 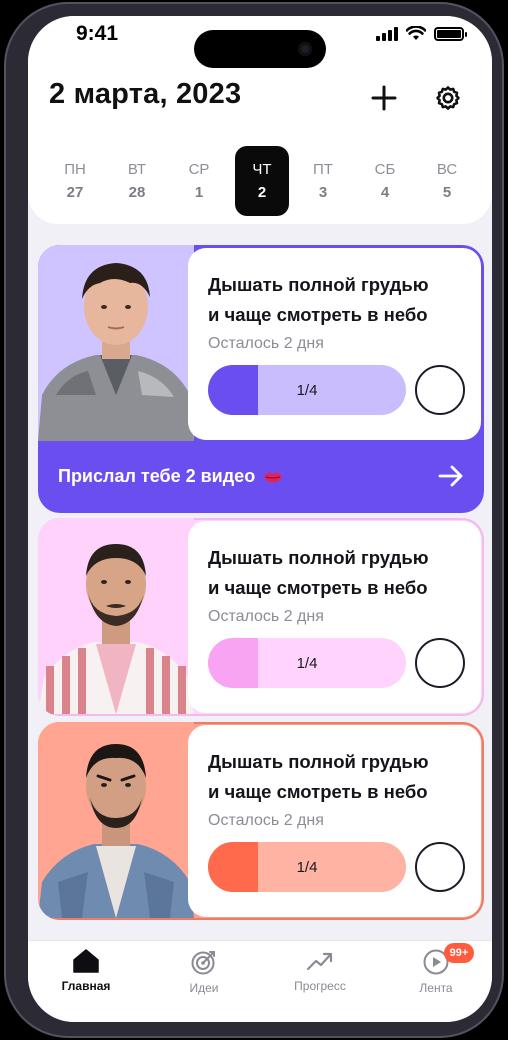 What do you see at coordinates (260, 49) in the screenshot?
I see `dynamic-island` at bounding box center [260, 49].